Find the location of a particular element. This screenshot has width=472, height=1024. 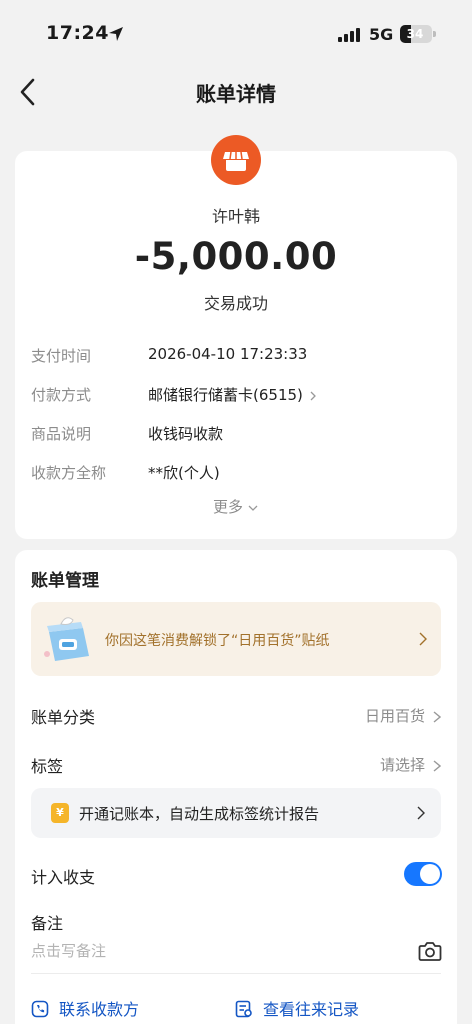

tag-value: 请选择 is located at coordinates (402, 765).